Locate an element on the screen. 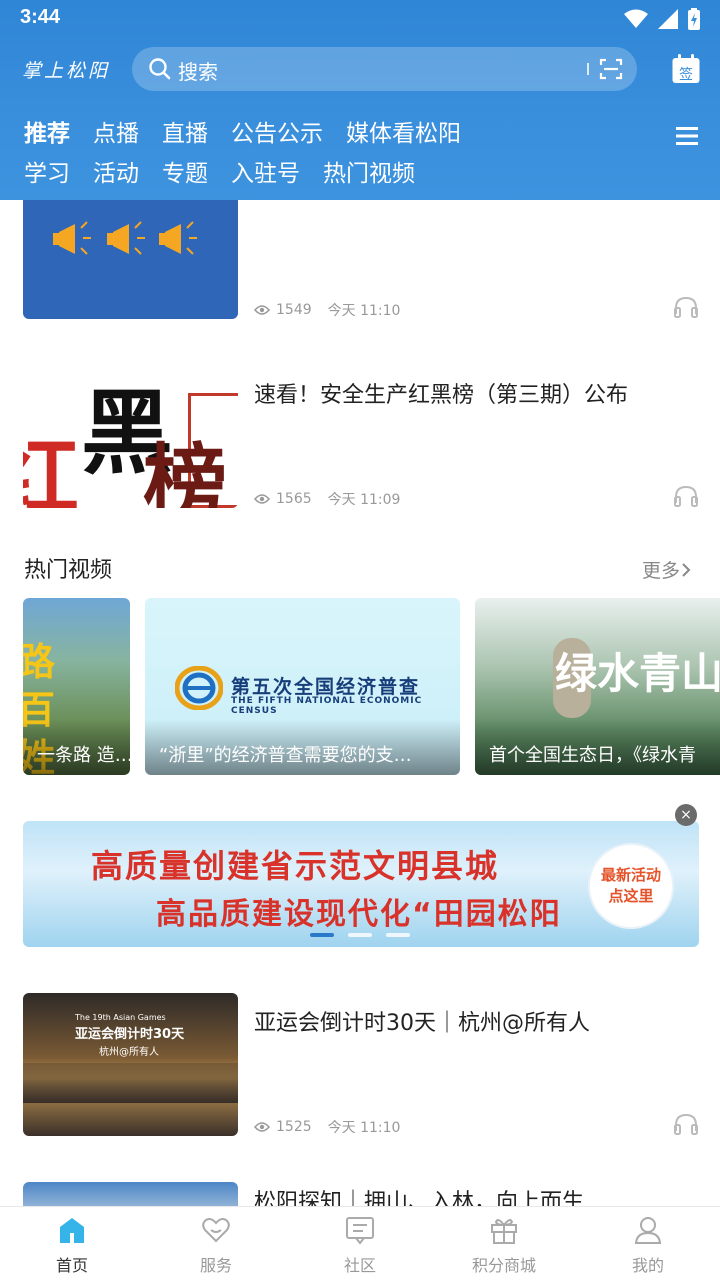  view-count: 1525 is located at coordinates (294, 1127).